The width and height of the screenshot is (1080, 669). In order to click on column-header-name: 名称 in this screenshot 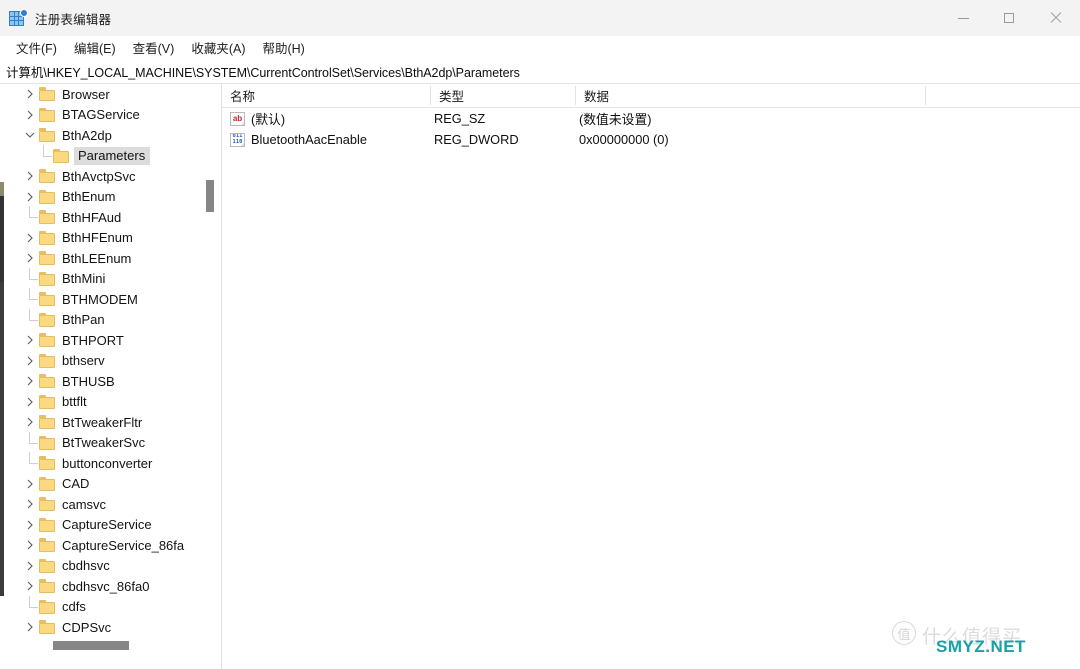, I will do `click(326, 95)`.